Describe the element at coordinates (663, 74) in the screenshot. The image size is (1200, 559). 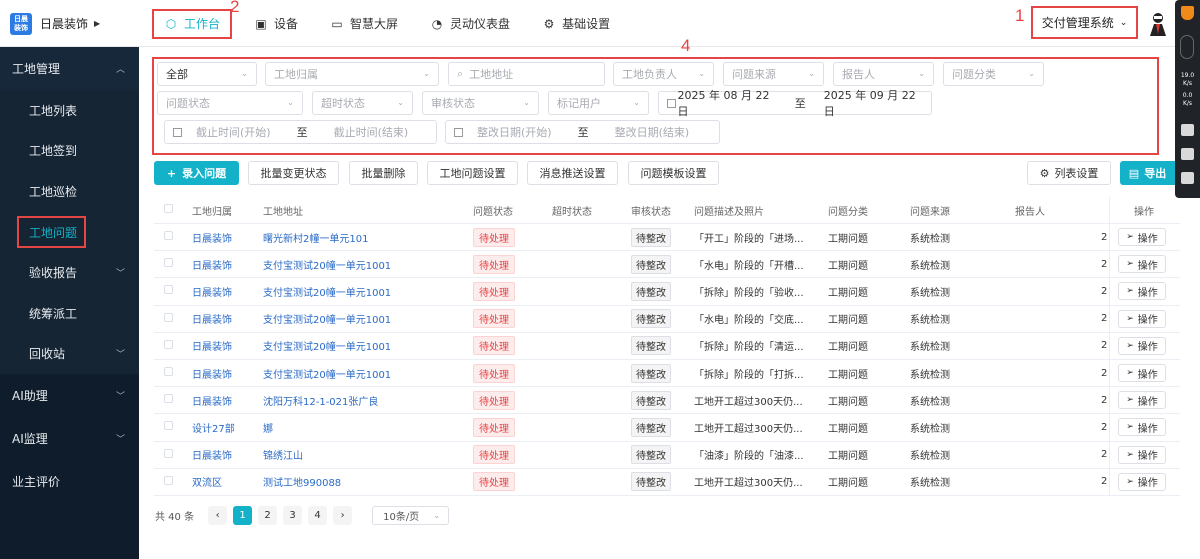
I see `site-manager-select: 工地负责人 ⌄` at that location.